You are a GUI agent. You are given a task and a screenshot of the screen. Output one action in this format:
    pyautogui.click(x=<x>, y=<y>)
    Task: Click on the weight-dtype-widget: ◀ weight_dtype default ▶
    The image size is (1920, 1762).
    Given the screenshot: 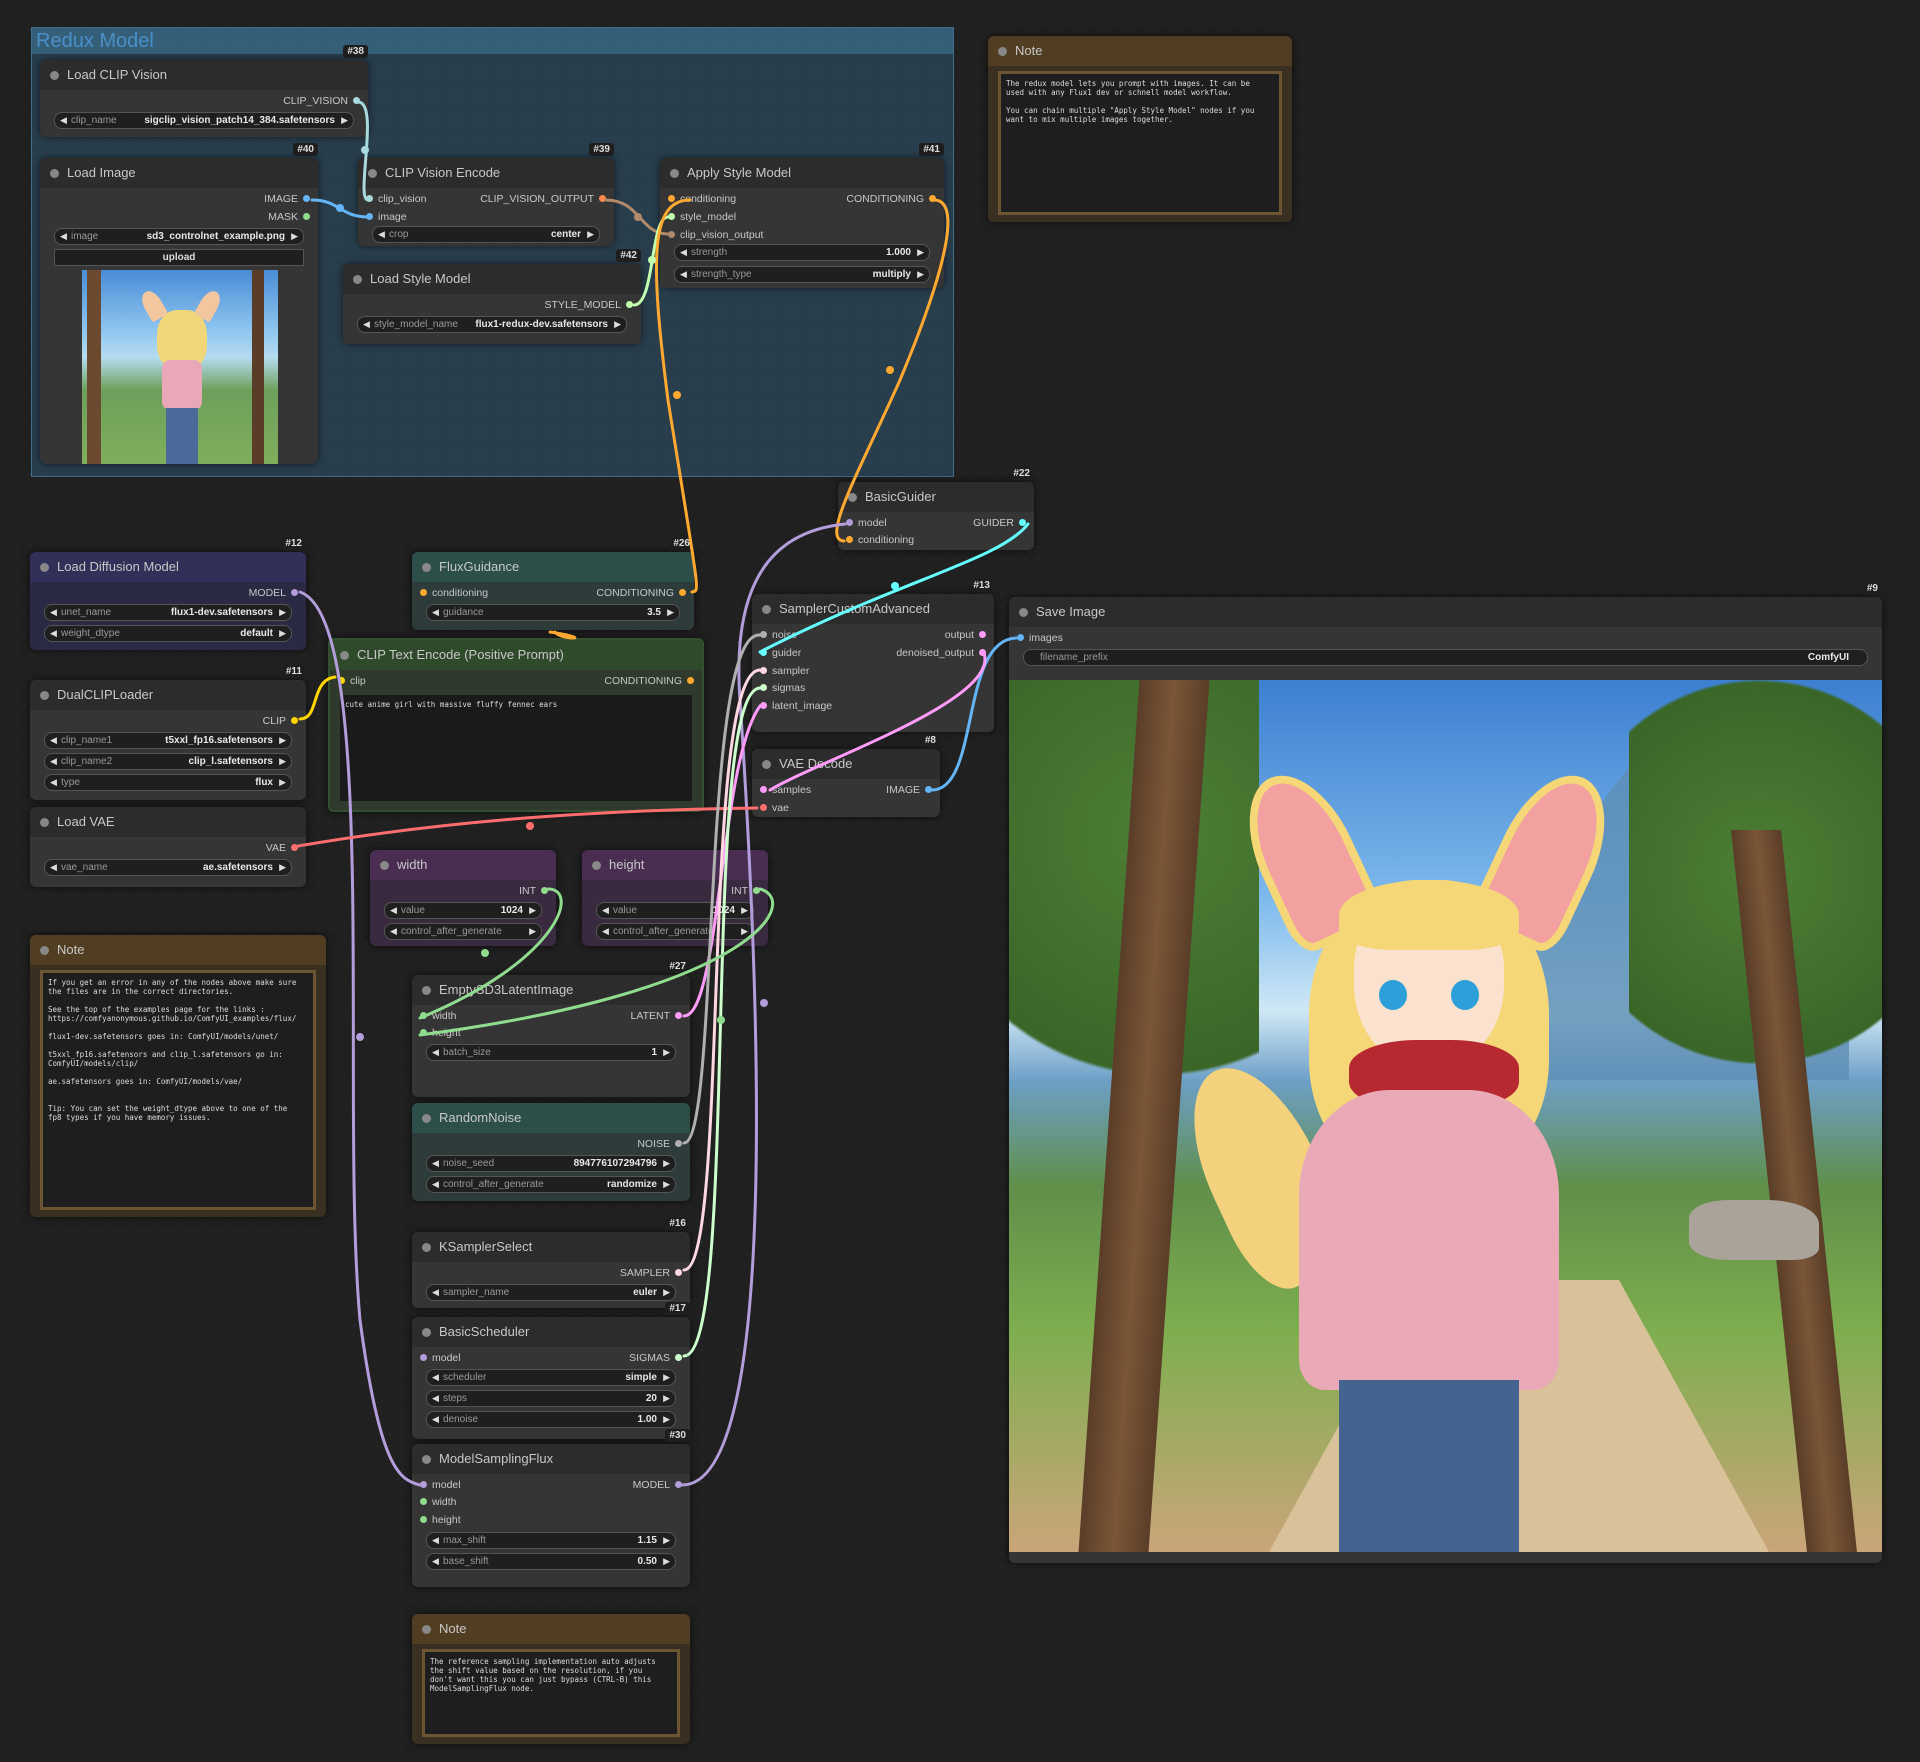 What is the action you would take?
    pyautogui.click(x=168, y=633)
    